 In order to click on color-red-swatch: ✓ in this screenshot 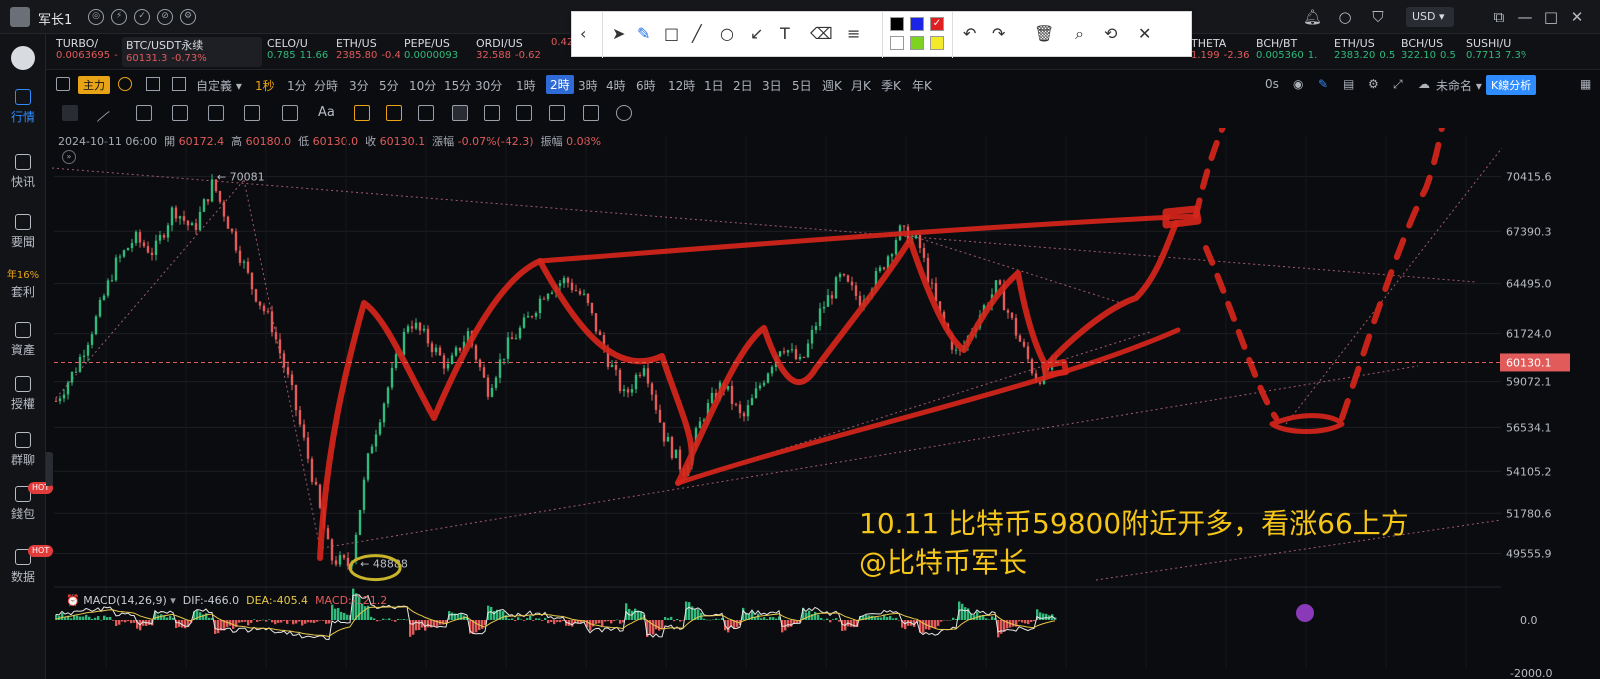, I will do `click(937, 24)`.